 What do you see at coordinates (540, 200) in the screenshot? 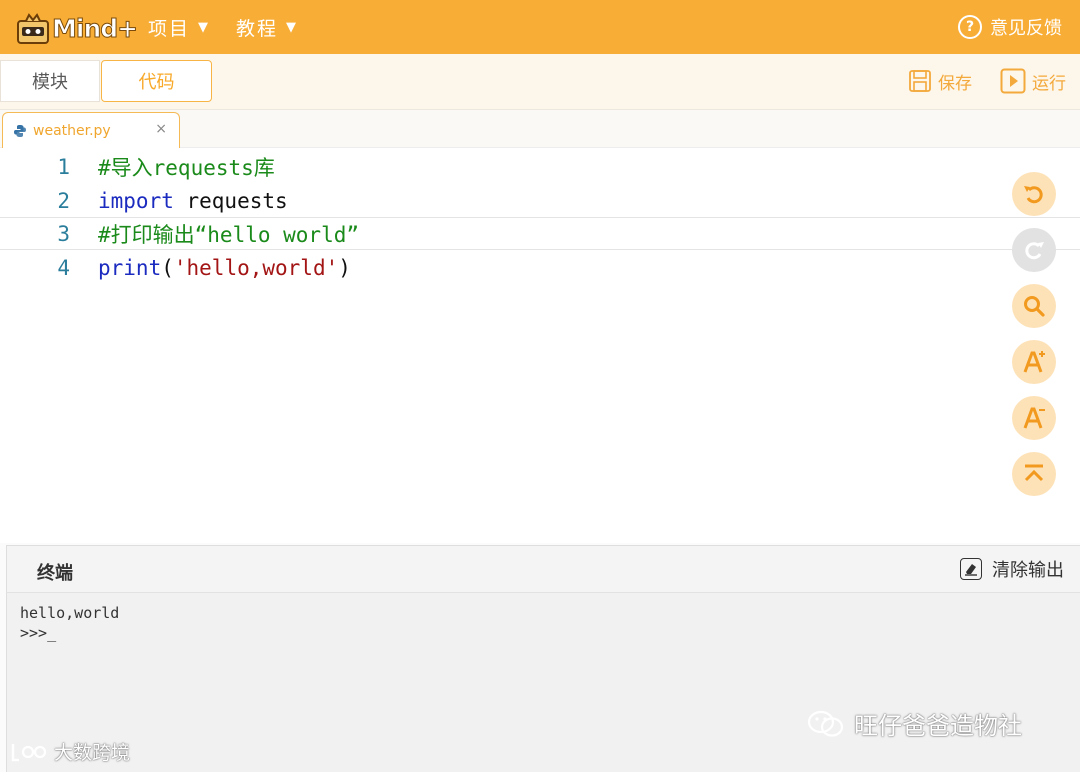
I see `code-line: 2 import requests` at bounding box center [540, 200].